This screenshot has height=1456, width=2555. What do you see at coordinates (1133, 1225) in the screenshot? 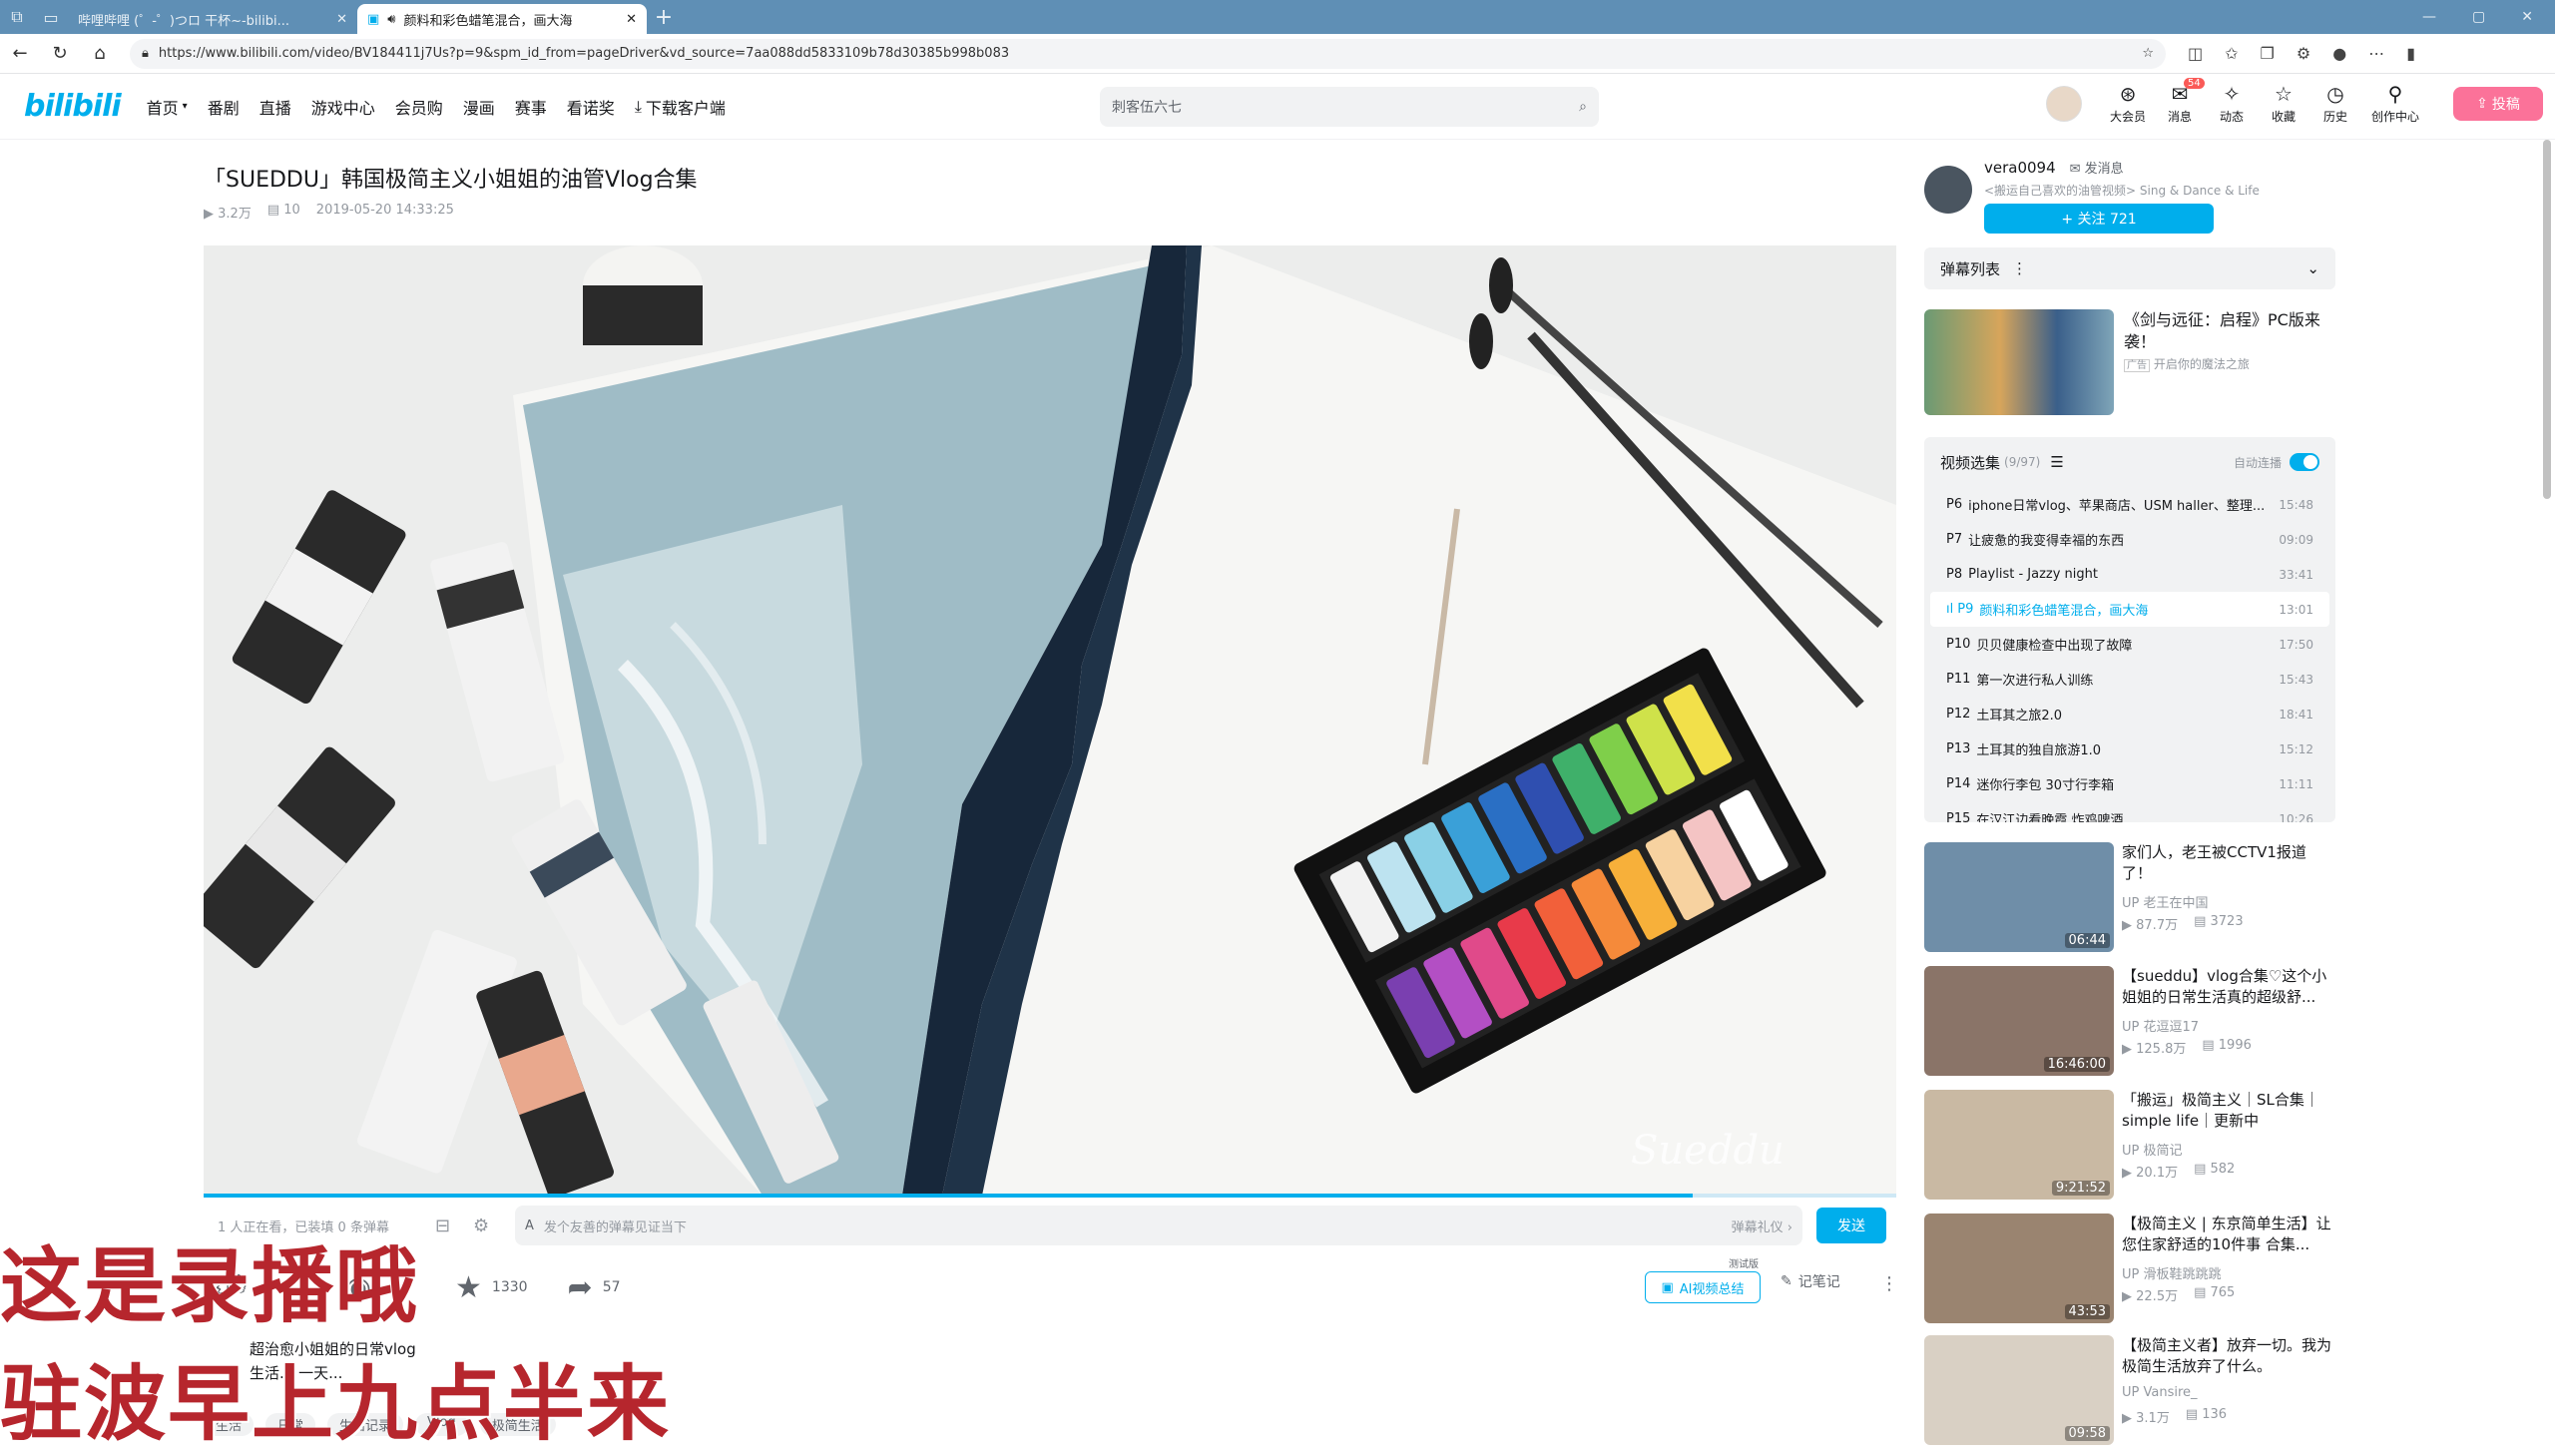
I see `danmaku-input: 发个友善的弹幕见证当下` at bounding box center [1133, 1225].